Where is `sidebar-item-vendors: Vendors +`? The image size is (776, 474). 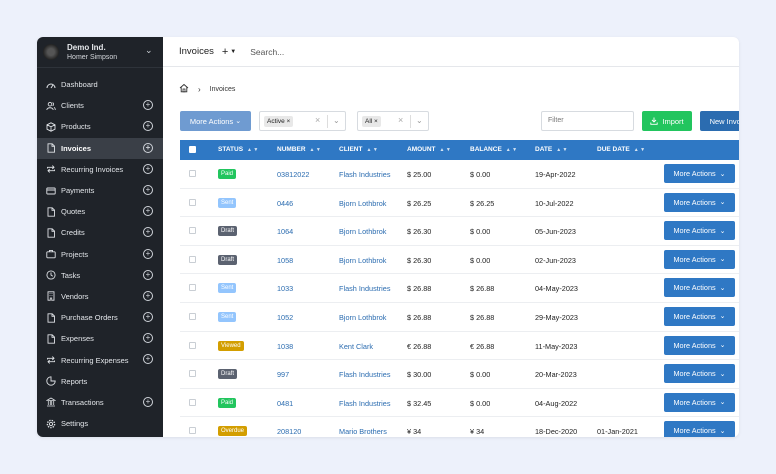 sidebar-item-vendors: Vendors + is located at coordinates (100, 296).